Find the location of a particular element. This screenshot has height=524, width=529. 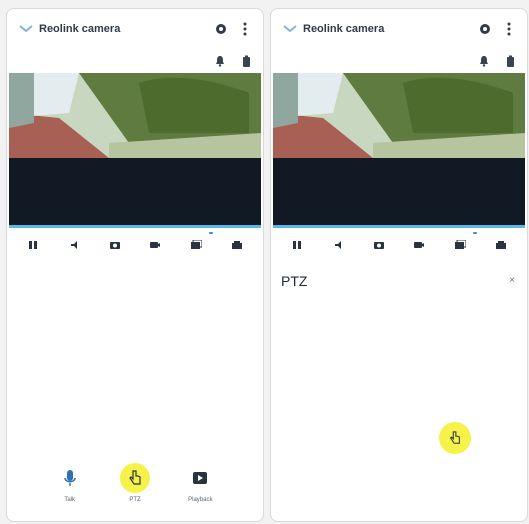

bottom-navigation: Talk PTZ Playback is located at coordinates (135, 489).